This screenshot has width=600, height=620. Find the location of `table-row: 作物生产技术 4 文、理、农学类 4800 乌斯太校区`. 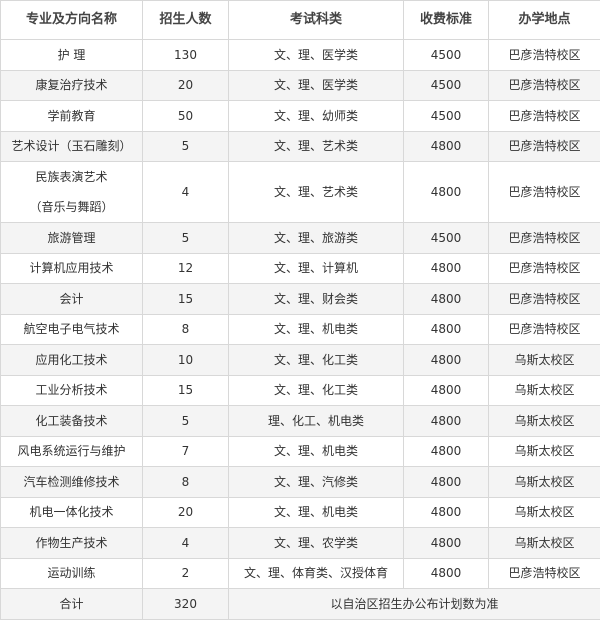

table-row: 作物生产技术 4 文、理、农学类 4800 乌斯太校区 is located at coordinates (300, 543).